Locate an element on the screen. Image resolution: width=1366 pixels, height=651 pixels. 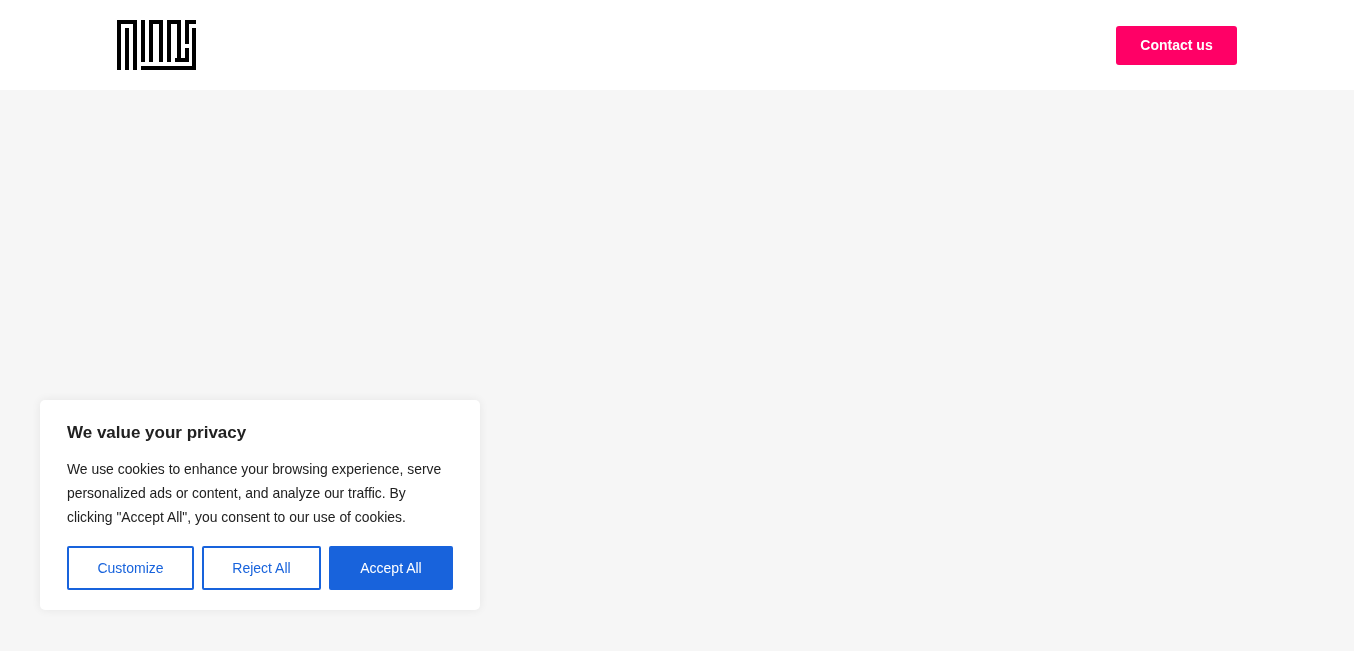
cookie-text: We use cookies to enhance your browsing experience, serve personalized ads or content, and analyze our traffic. By clicking "Accept All", you consent to our use of cookies. is located at coordinates (255, 493).